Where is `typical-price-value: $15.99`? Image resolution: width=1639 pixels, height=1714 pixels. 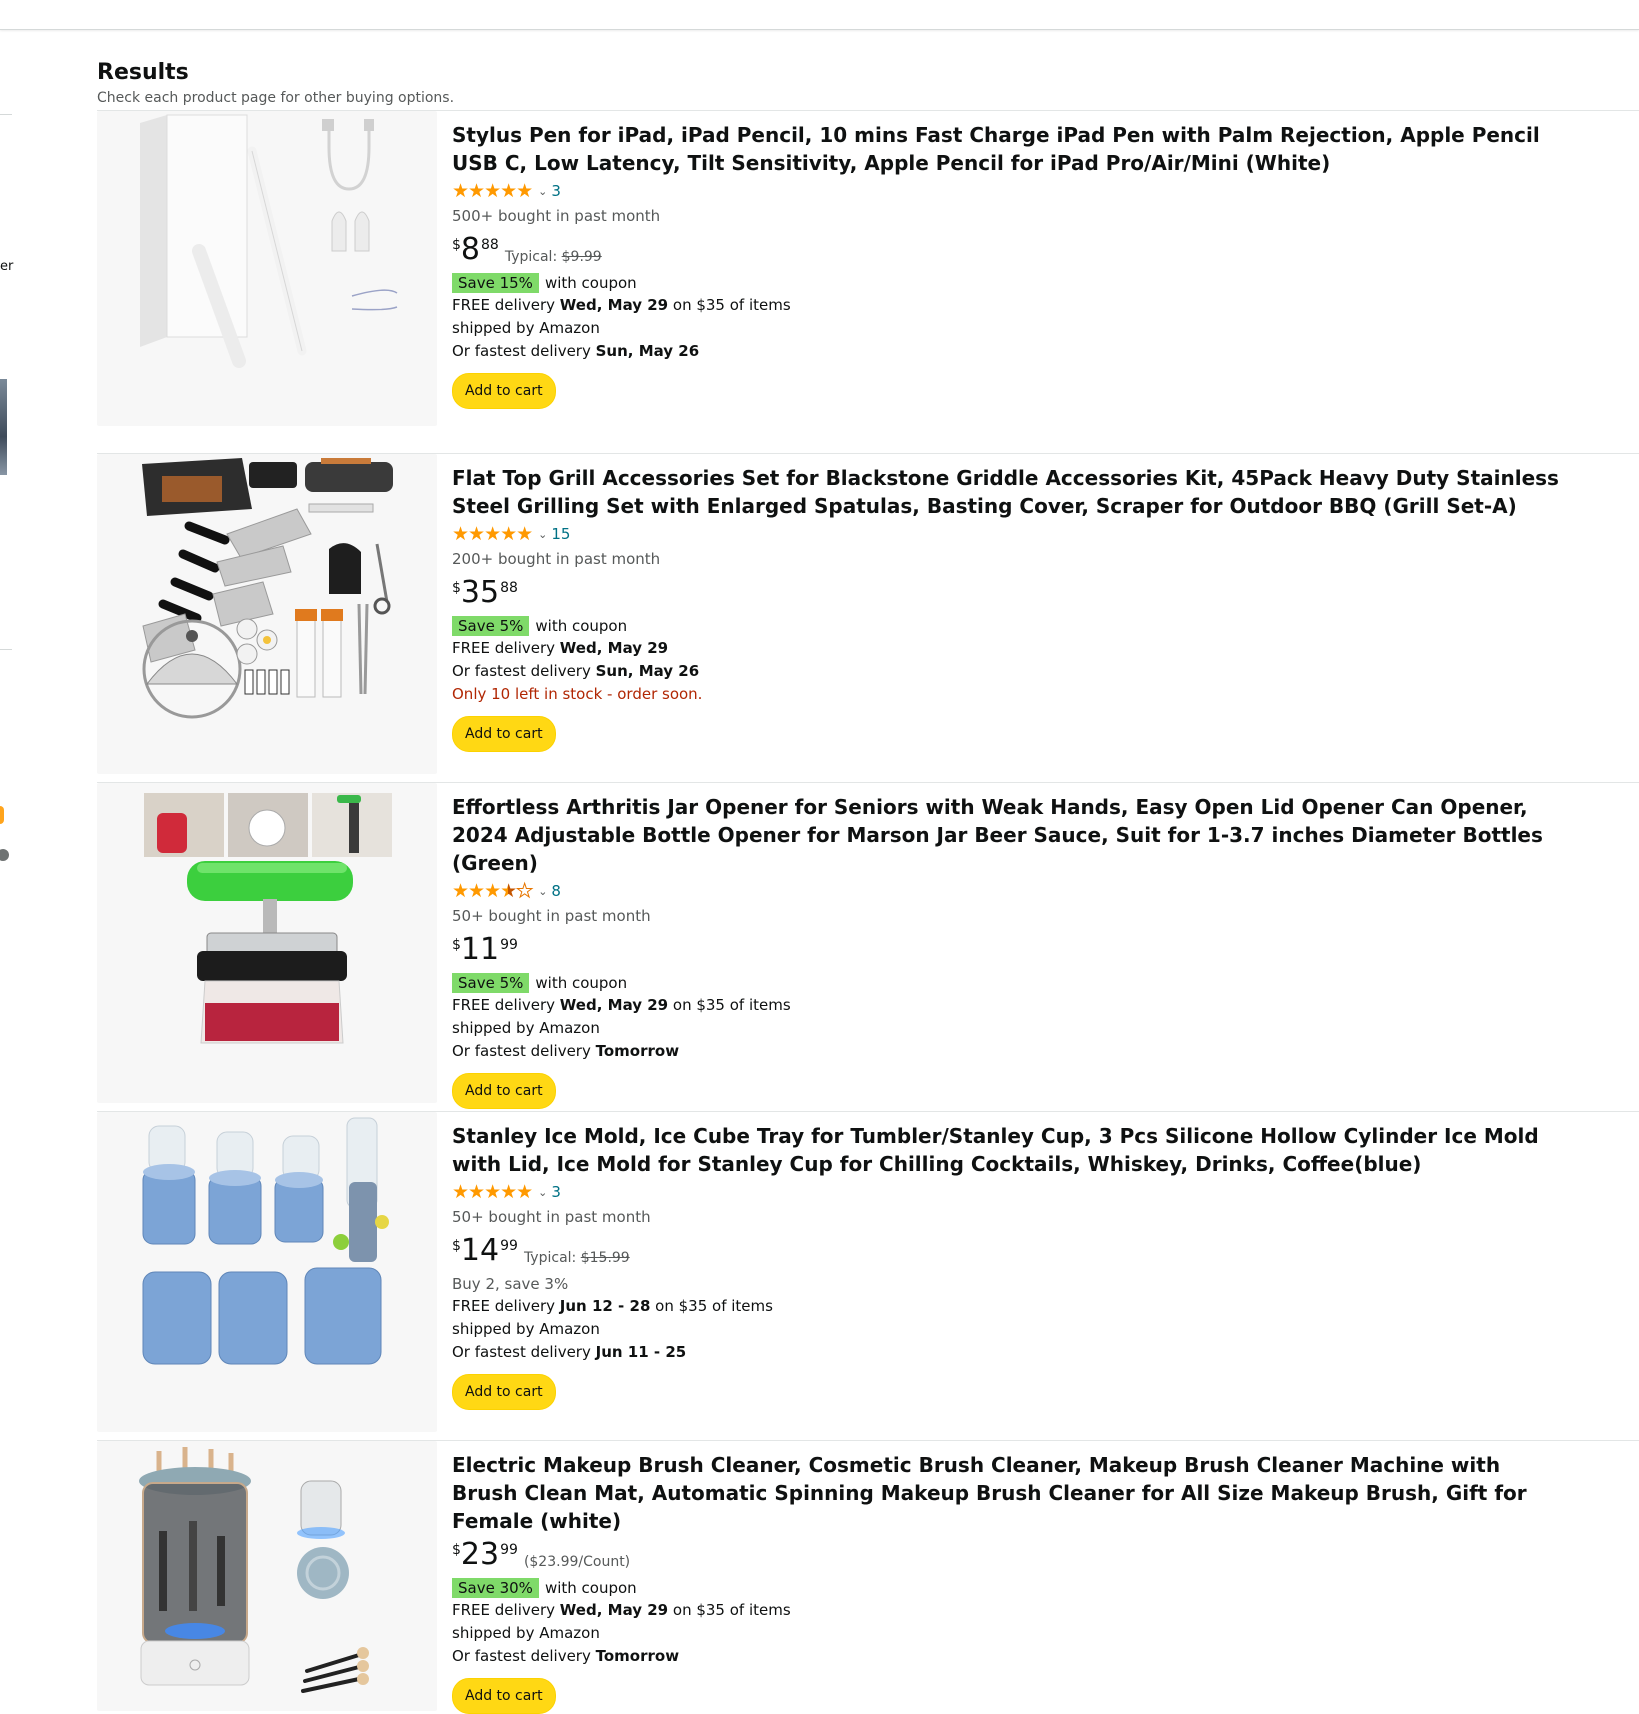
typical-price-value: $15.99 is located at coordinates (605, 1258).